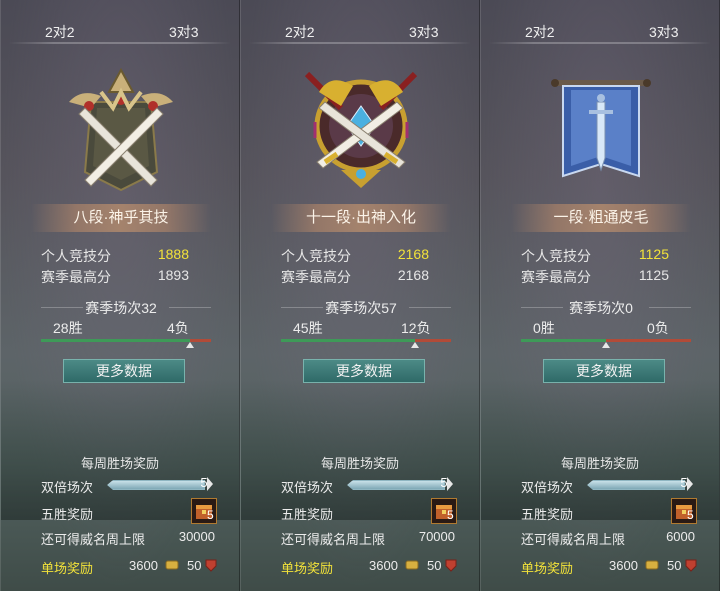 The height and width of the screenshot is (591, 720). Describe the element at coordinates (601, 218) in the screenshot. I see `rank-title: 一段·粗通皮毛` at that location.